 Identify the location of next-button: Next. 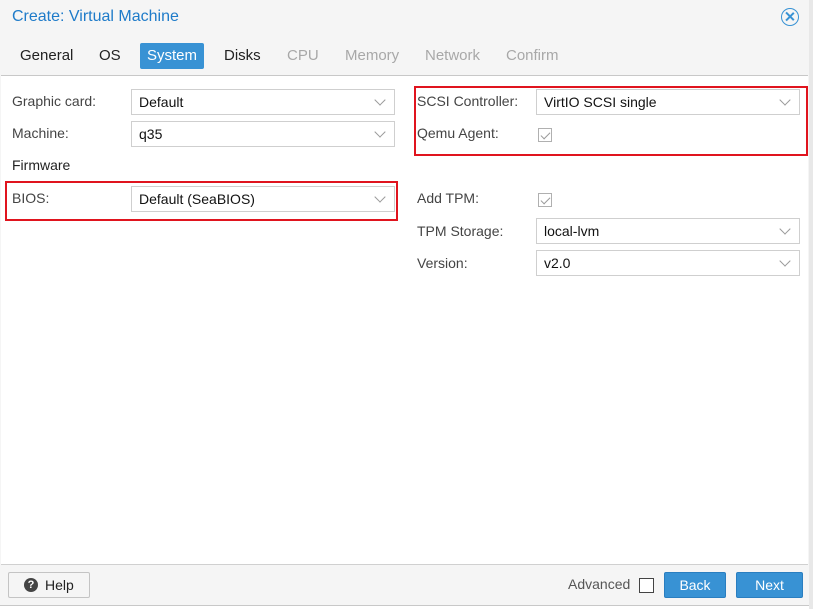
(769, 585).